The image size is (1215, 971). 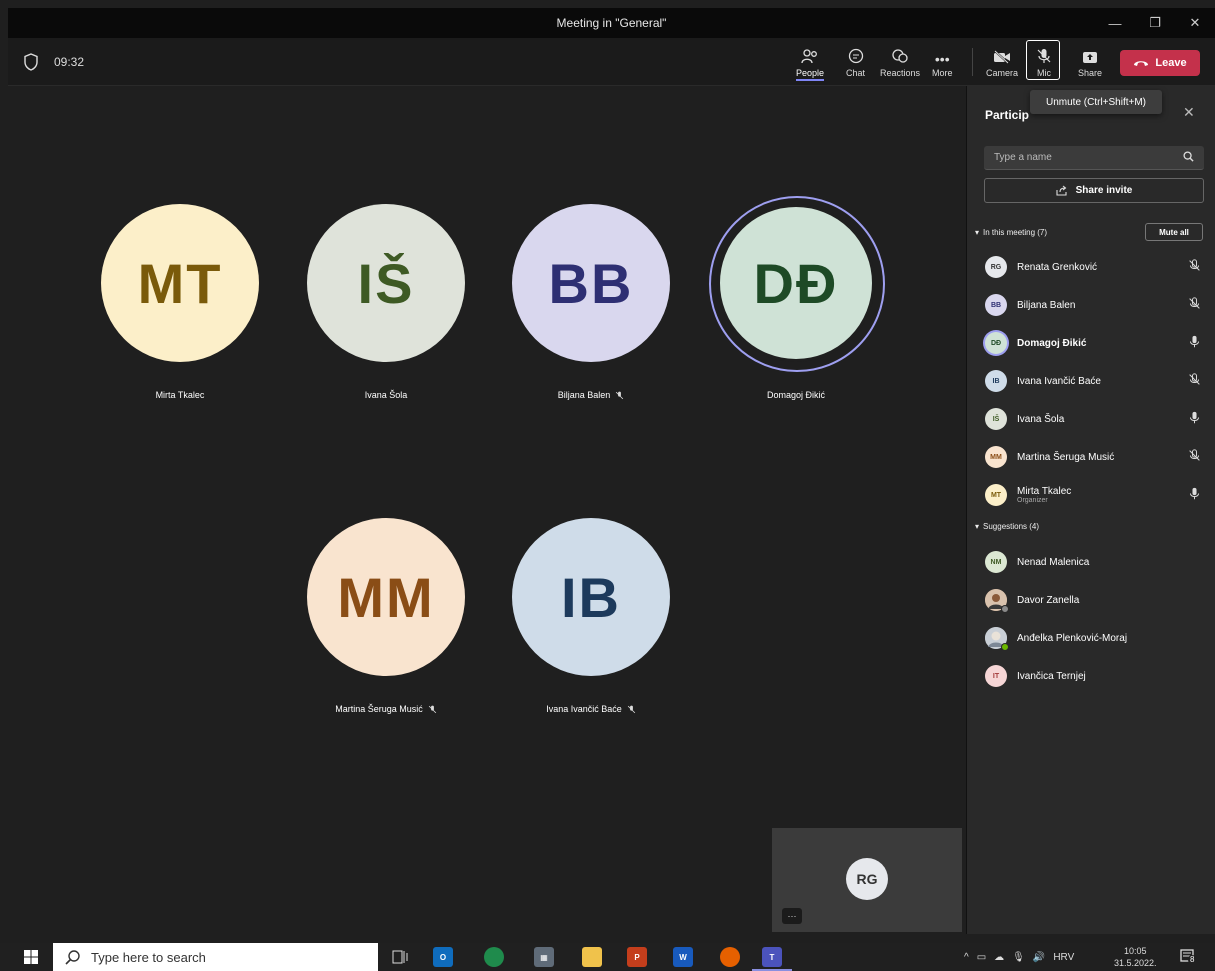 I want to click on avatar: NM, so click(x=996, y=562).